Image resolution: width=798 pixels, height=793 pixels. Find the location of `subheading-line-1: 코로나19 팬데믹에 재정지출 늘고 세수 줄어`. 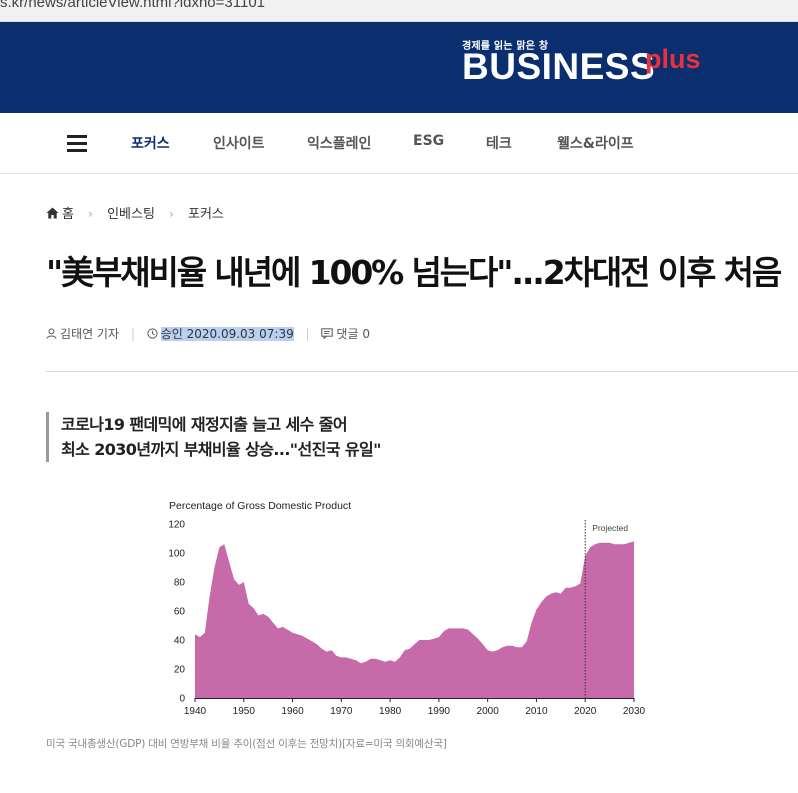

subheading-line-1: 코로나19 팬데믹에 재정지출 늘고 세수 줄어 is located at coordinates (204, 424).